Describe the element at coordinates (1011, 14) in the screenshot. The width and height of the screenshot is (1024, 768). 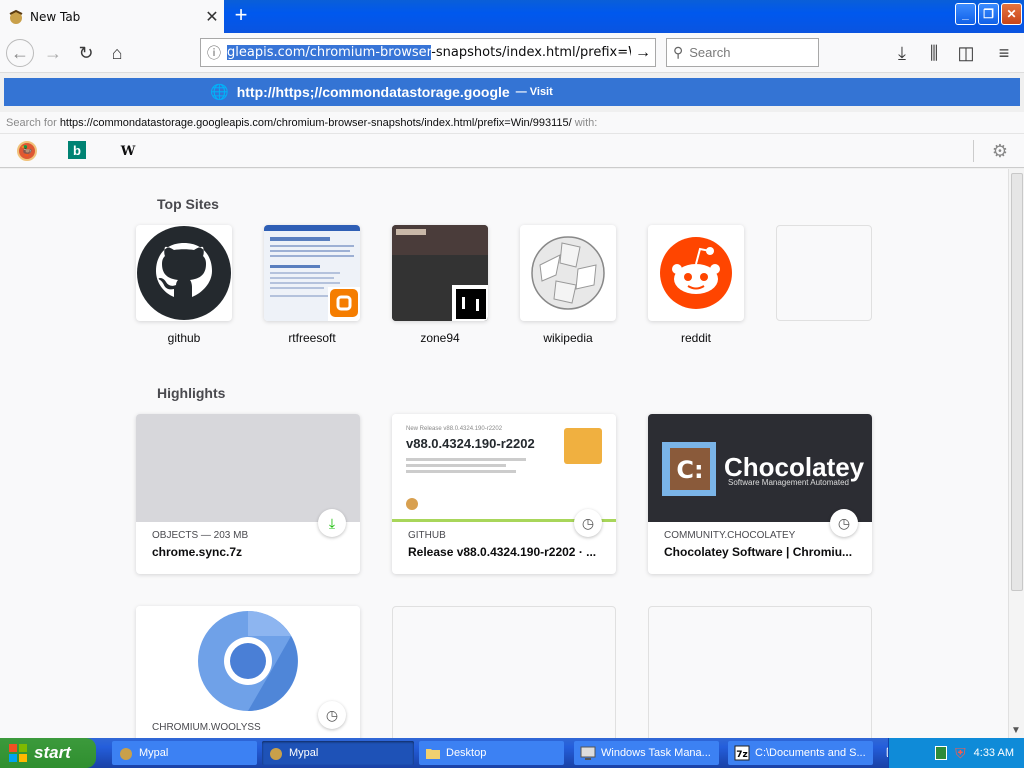
I see `close-window-button: ✕` at that location.